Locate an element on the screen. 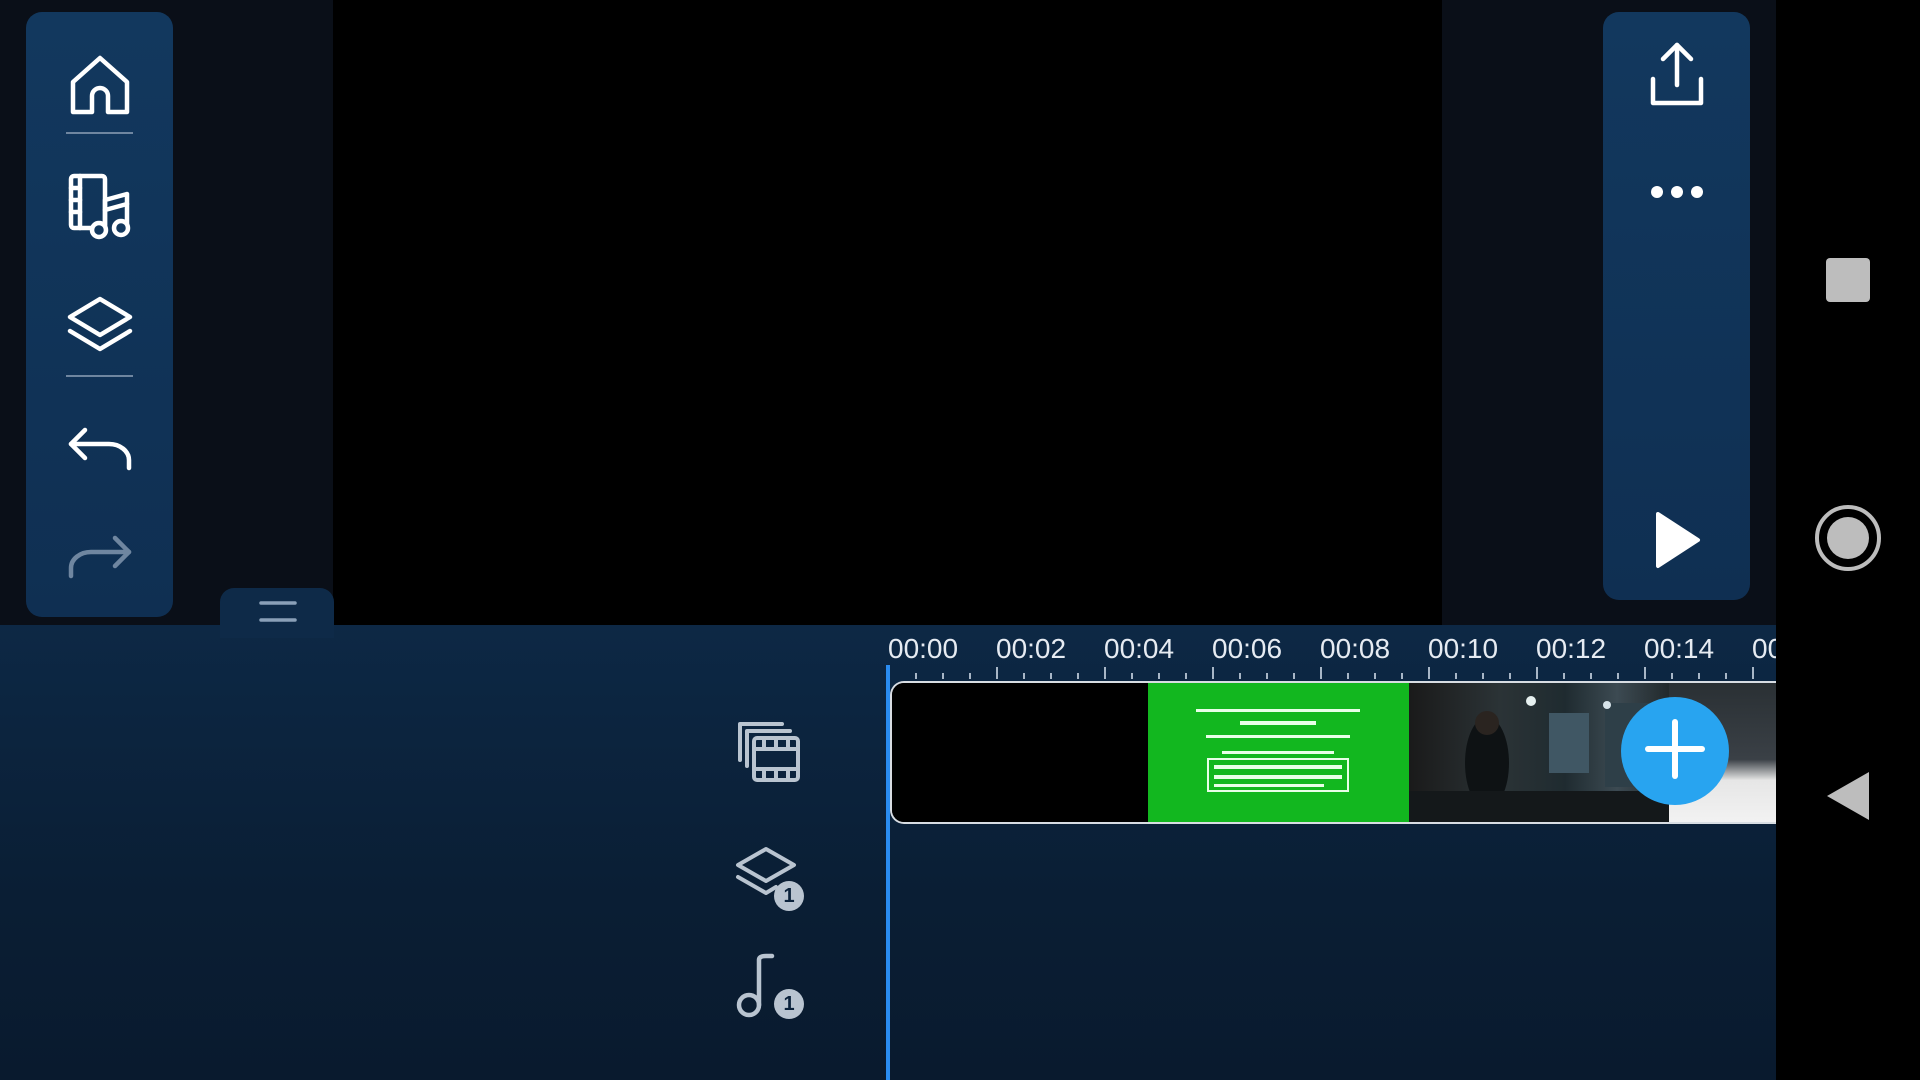  ruler-label: 00:08 is located at coordinates (1355, 648).